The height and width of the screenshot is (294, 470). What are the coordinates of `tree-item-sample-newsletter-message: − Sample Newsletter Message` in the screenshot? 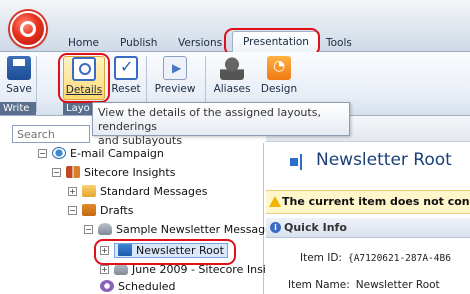 It's located at (178, 230).